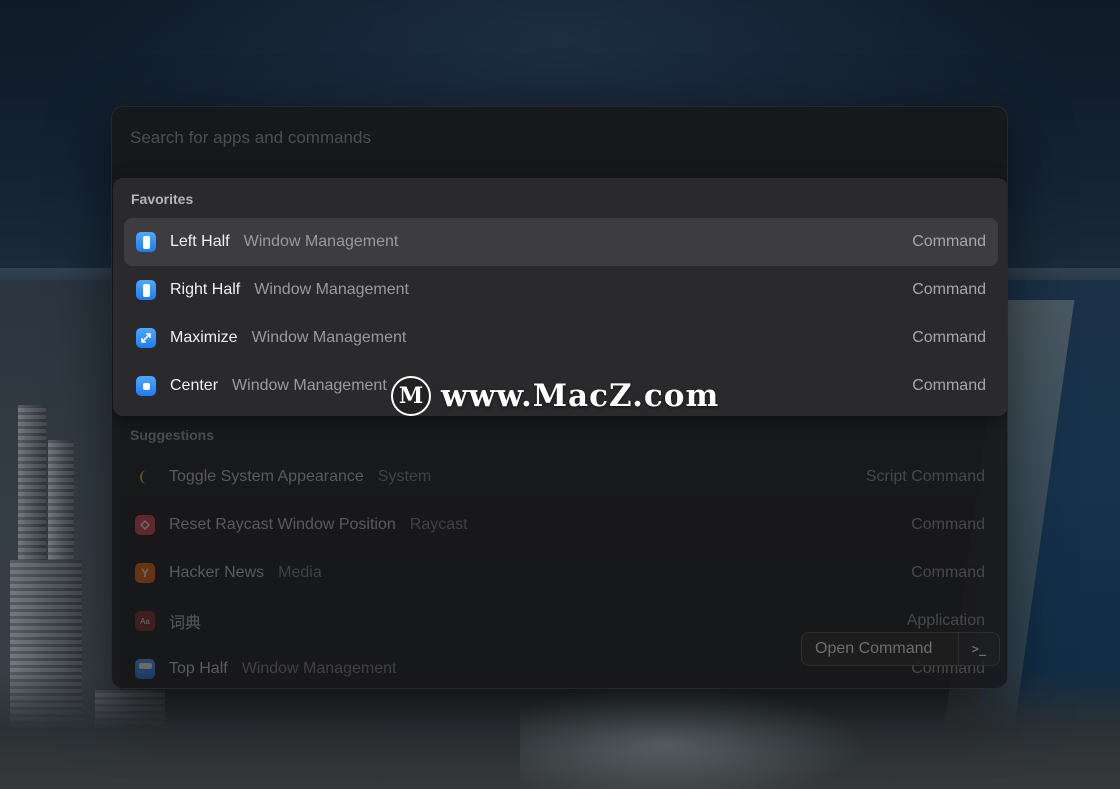 The height and width of the screenshot is (789, 1120). What do you see at coordinates (880, 649) in the screenshot?
I see `open-command-button: Open Command` at bounding box center [880, 649].